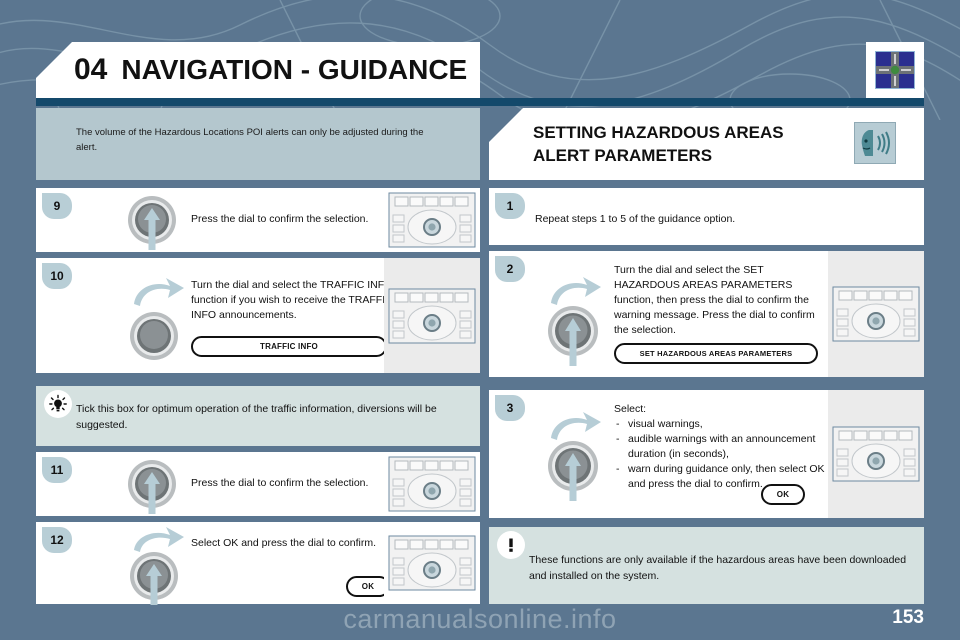 The width and height of the screenshot is (960, 640). Describe the element at coordinates (726, 424) in the screenshot. I see `list-item: visual warnings,` at that location.